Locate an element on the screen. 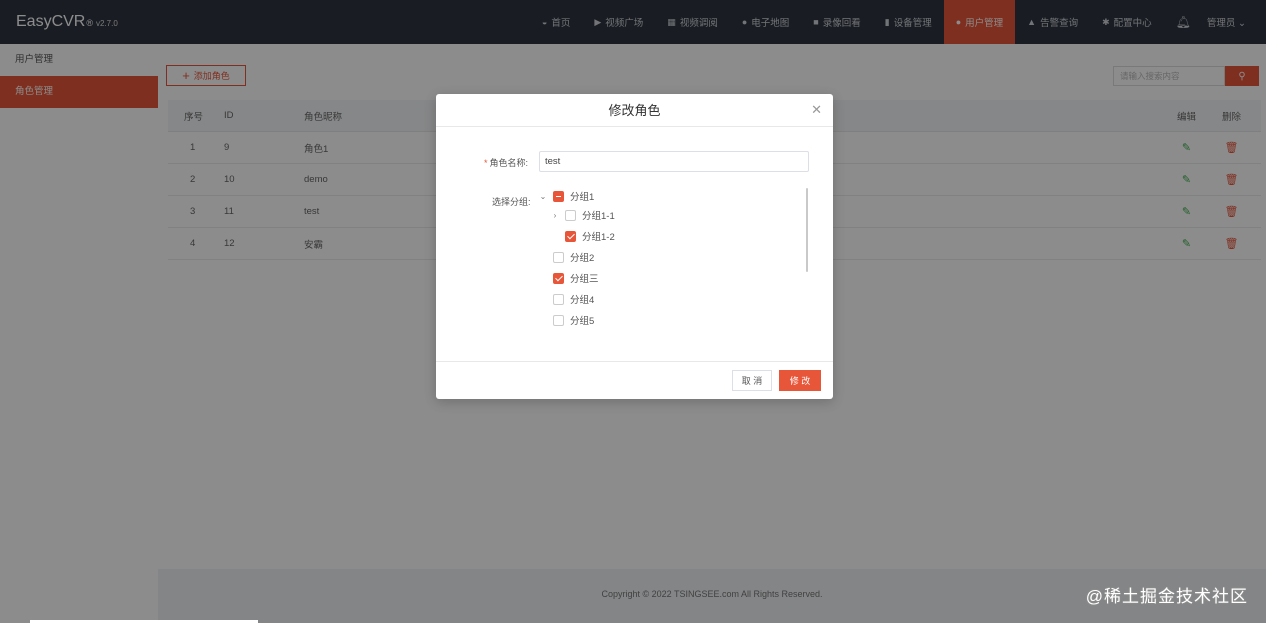  tree-node-label: 分组4 is located at coordinates (582, 300).